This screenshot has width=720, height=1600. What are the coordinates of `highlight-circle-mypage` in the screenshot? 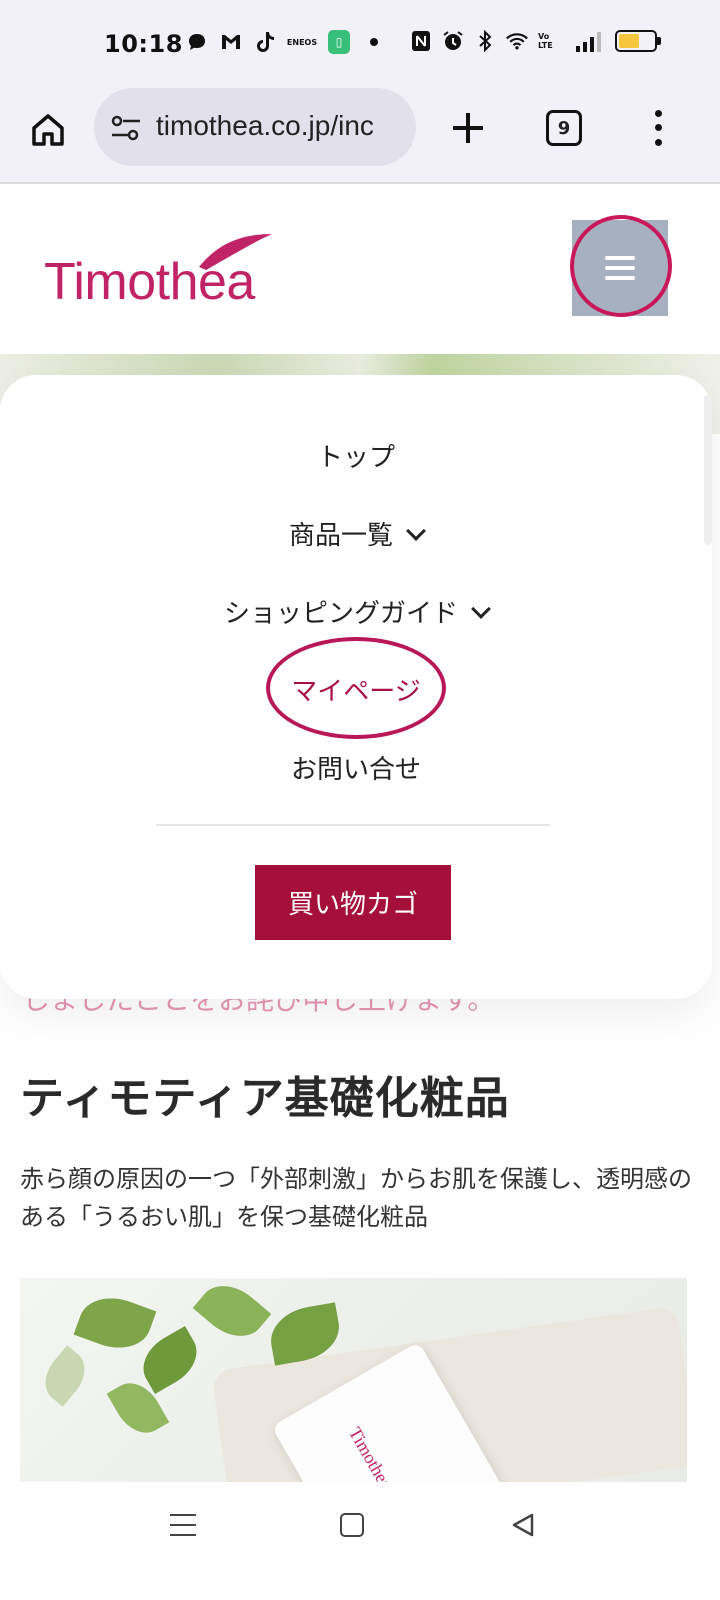 It's located at (356, 688).